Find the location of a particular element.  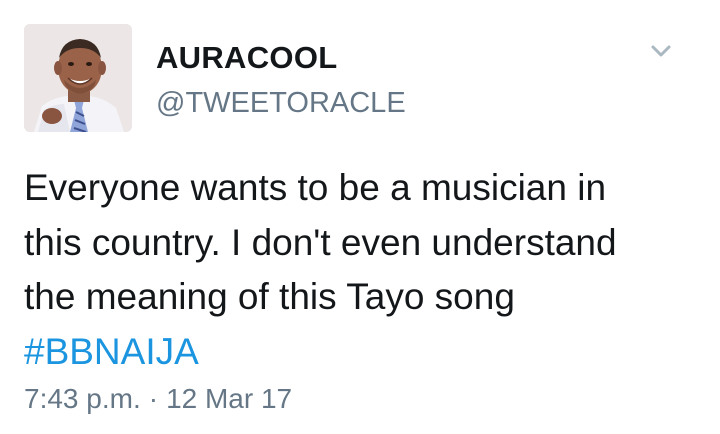

user-handle: @TWEETORACLE is located at coordinates (281, 103).